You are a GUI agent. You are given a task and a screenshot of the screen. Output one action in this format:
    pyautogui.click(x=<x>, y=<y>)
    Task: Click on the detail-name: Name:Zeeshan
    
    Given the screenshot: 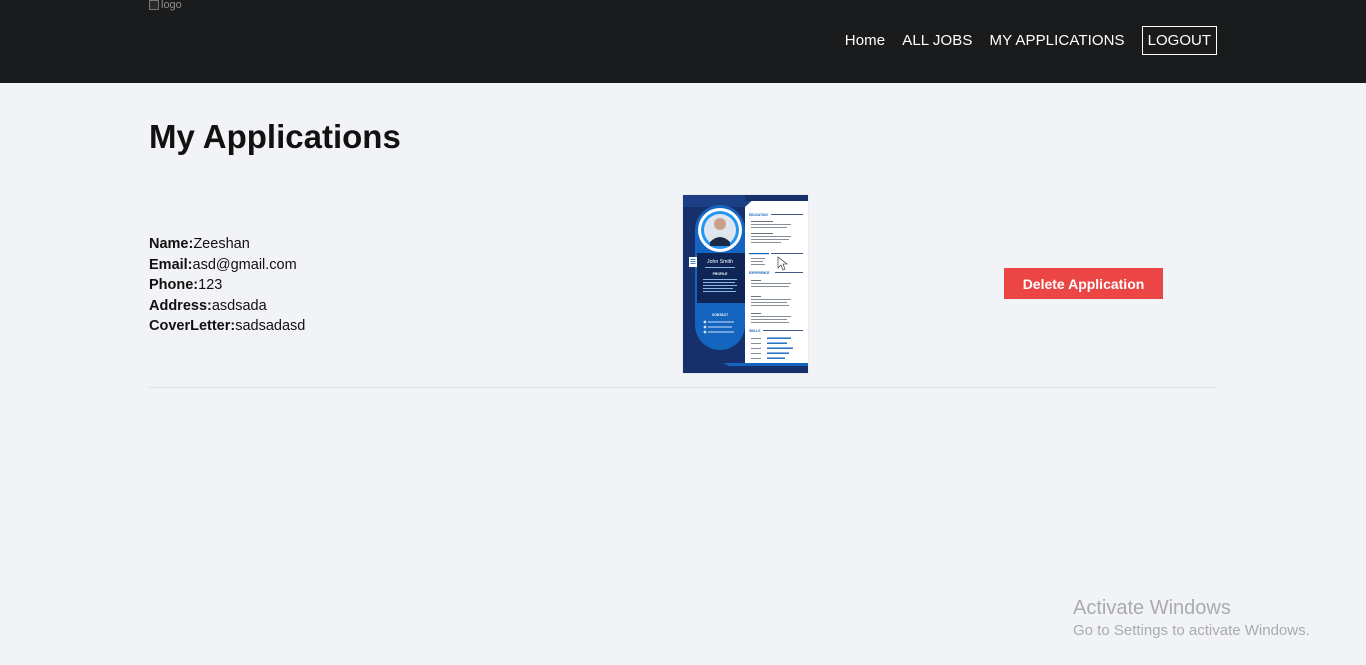 What is the action you would take?
    pyautogui.click(x=227, y=244)
    